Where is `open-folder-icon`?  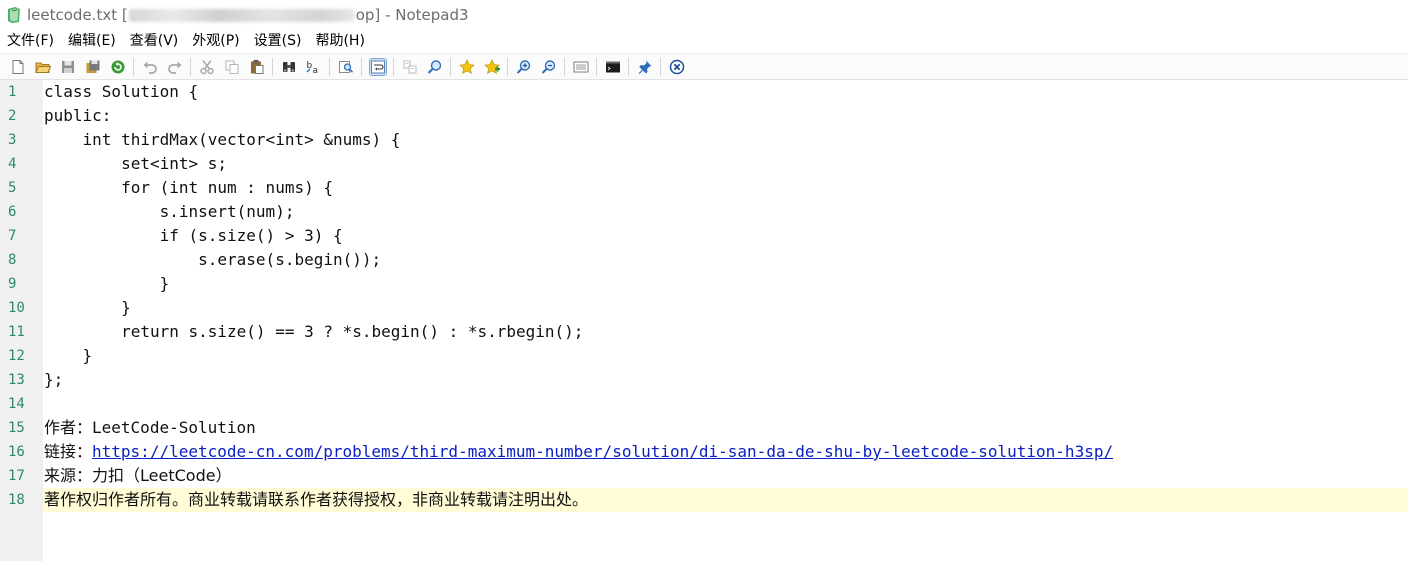
open-folder-icon is located at coordinates (43, 67).